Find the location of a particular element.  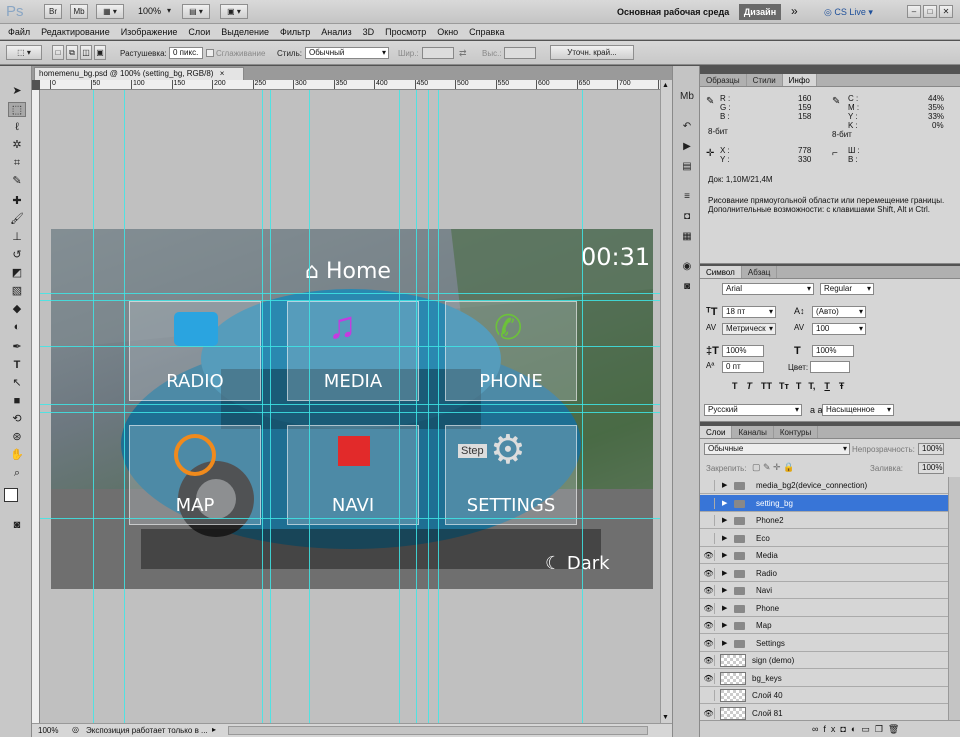

maximize-button: □ is located at coordinates (930, 11).